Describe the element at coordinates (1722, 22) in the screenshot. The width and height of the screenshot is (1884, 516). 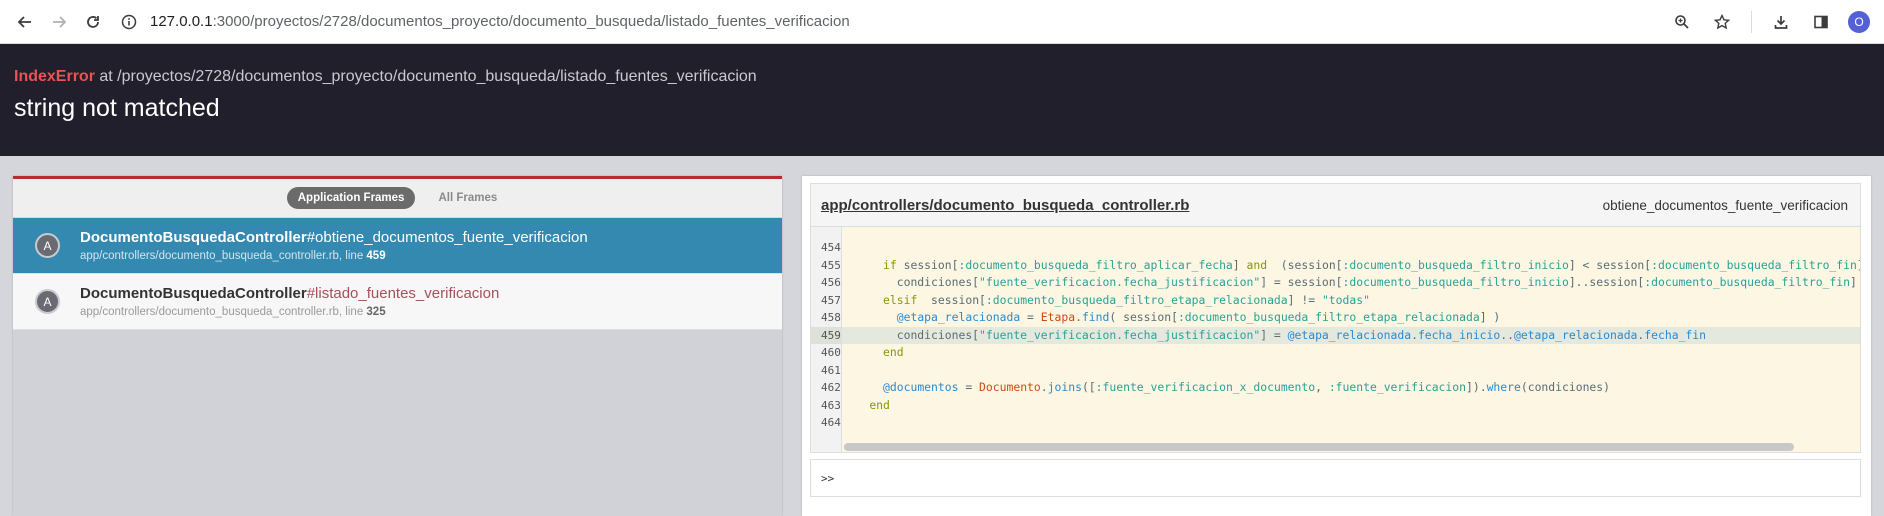
I see `bookmark-star-icon` at that location.